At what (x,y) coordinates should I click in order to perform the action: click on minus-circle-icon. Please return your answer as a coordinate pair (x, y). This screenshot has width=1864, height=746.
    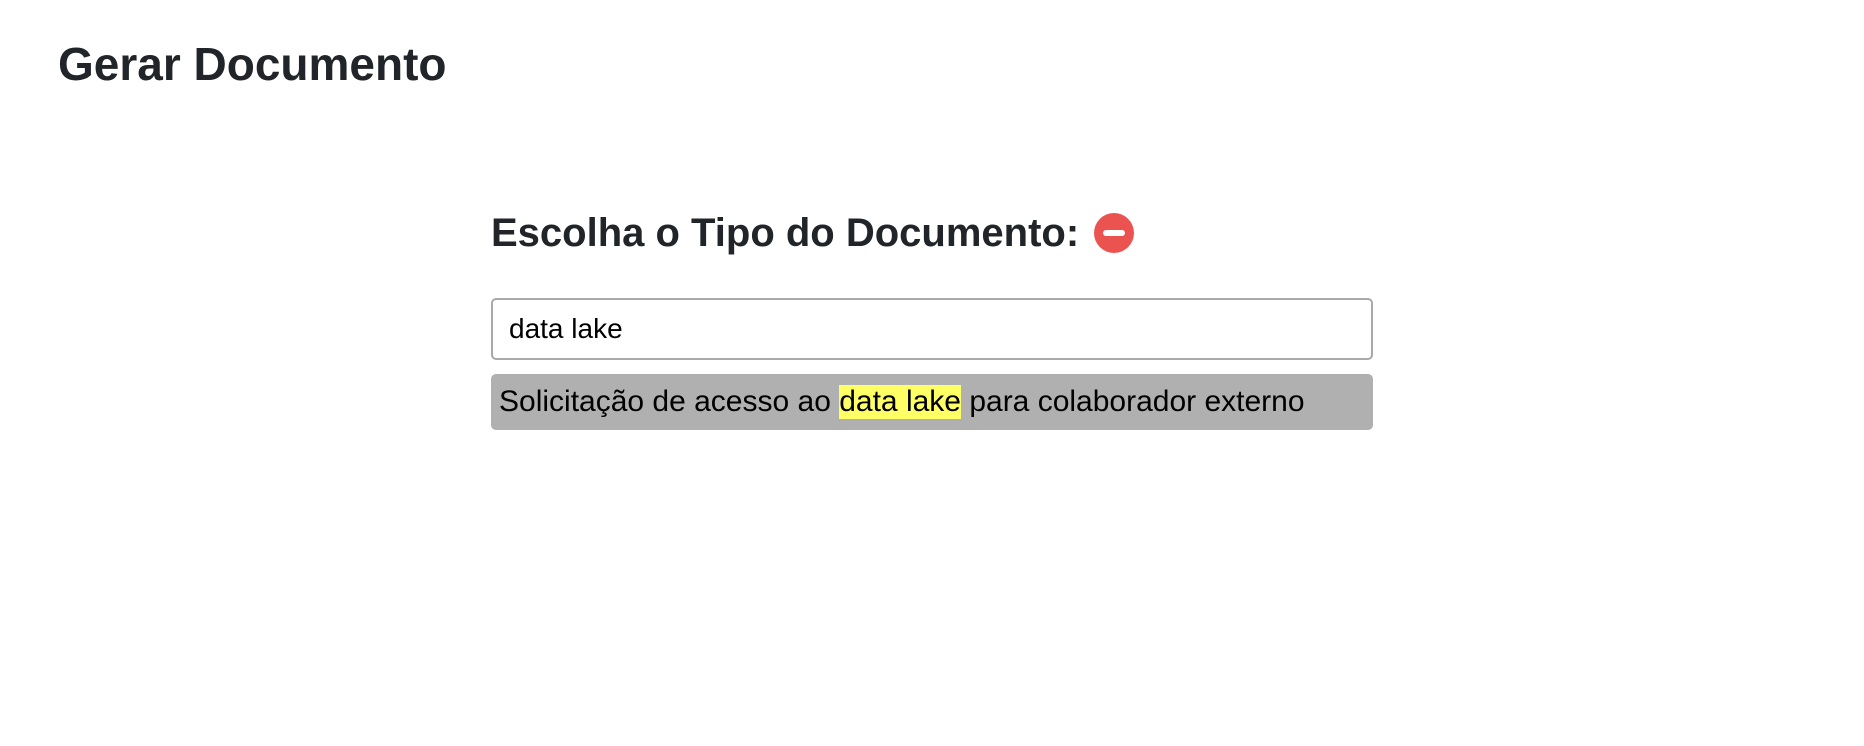
    Looking at the image, I should click on (1114, 233).